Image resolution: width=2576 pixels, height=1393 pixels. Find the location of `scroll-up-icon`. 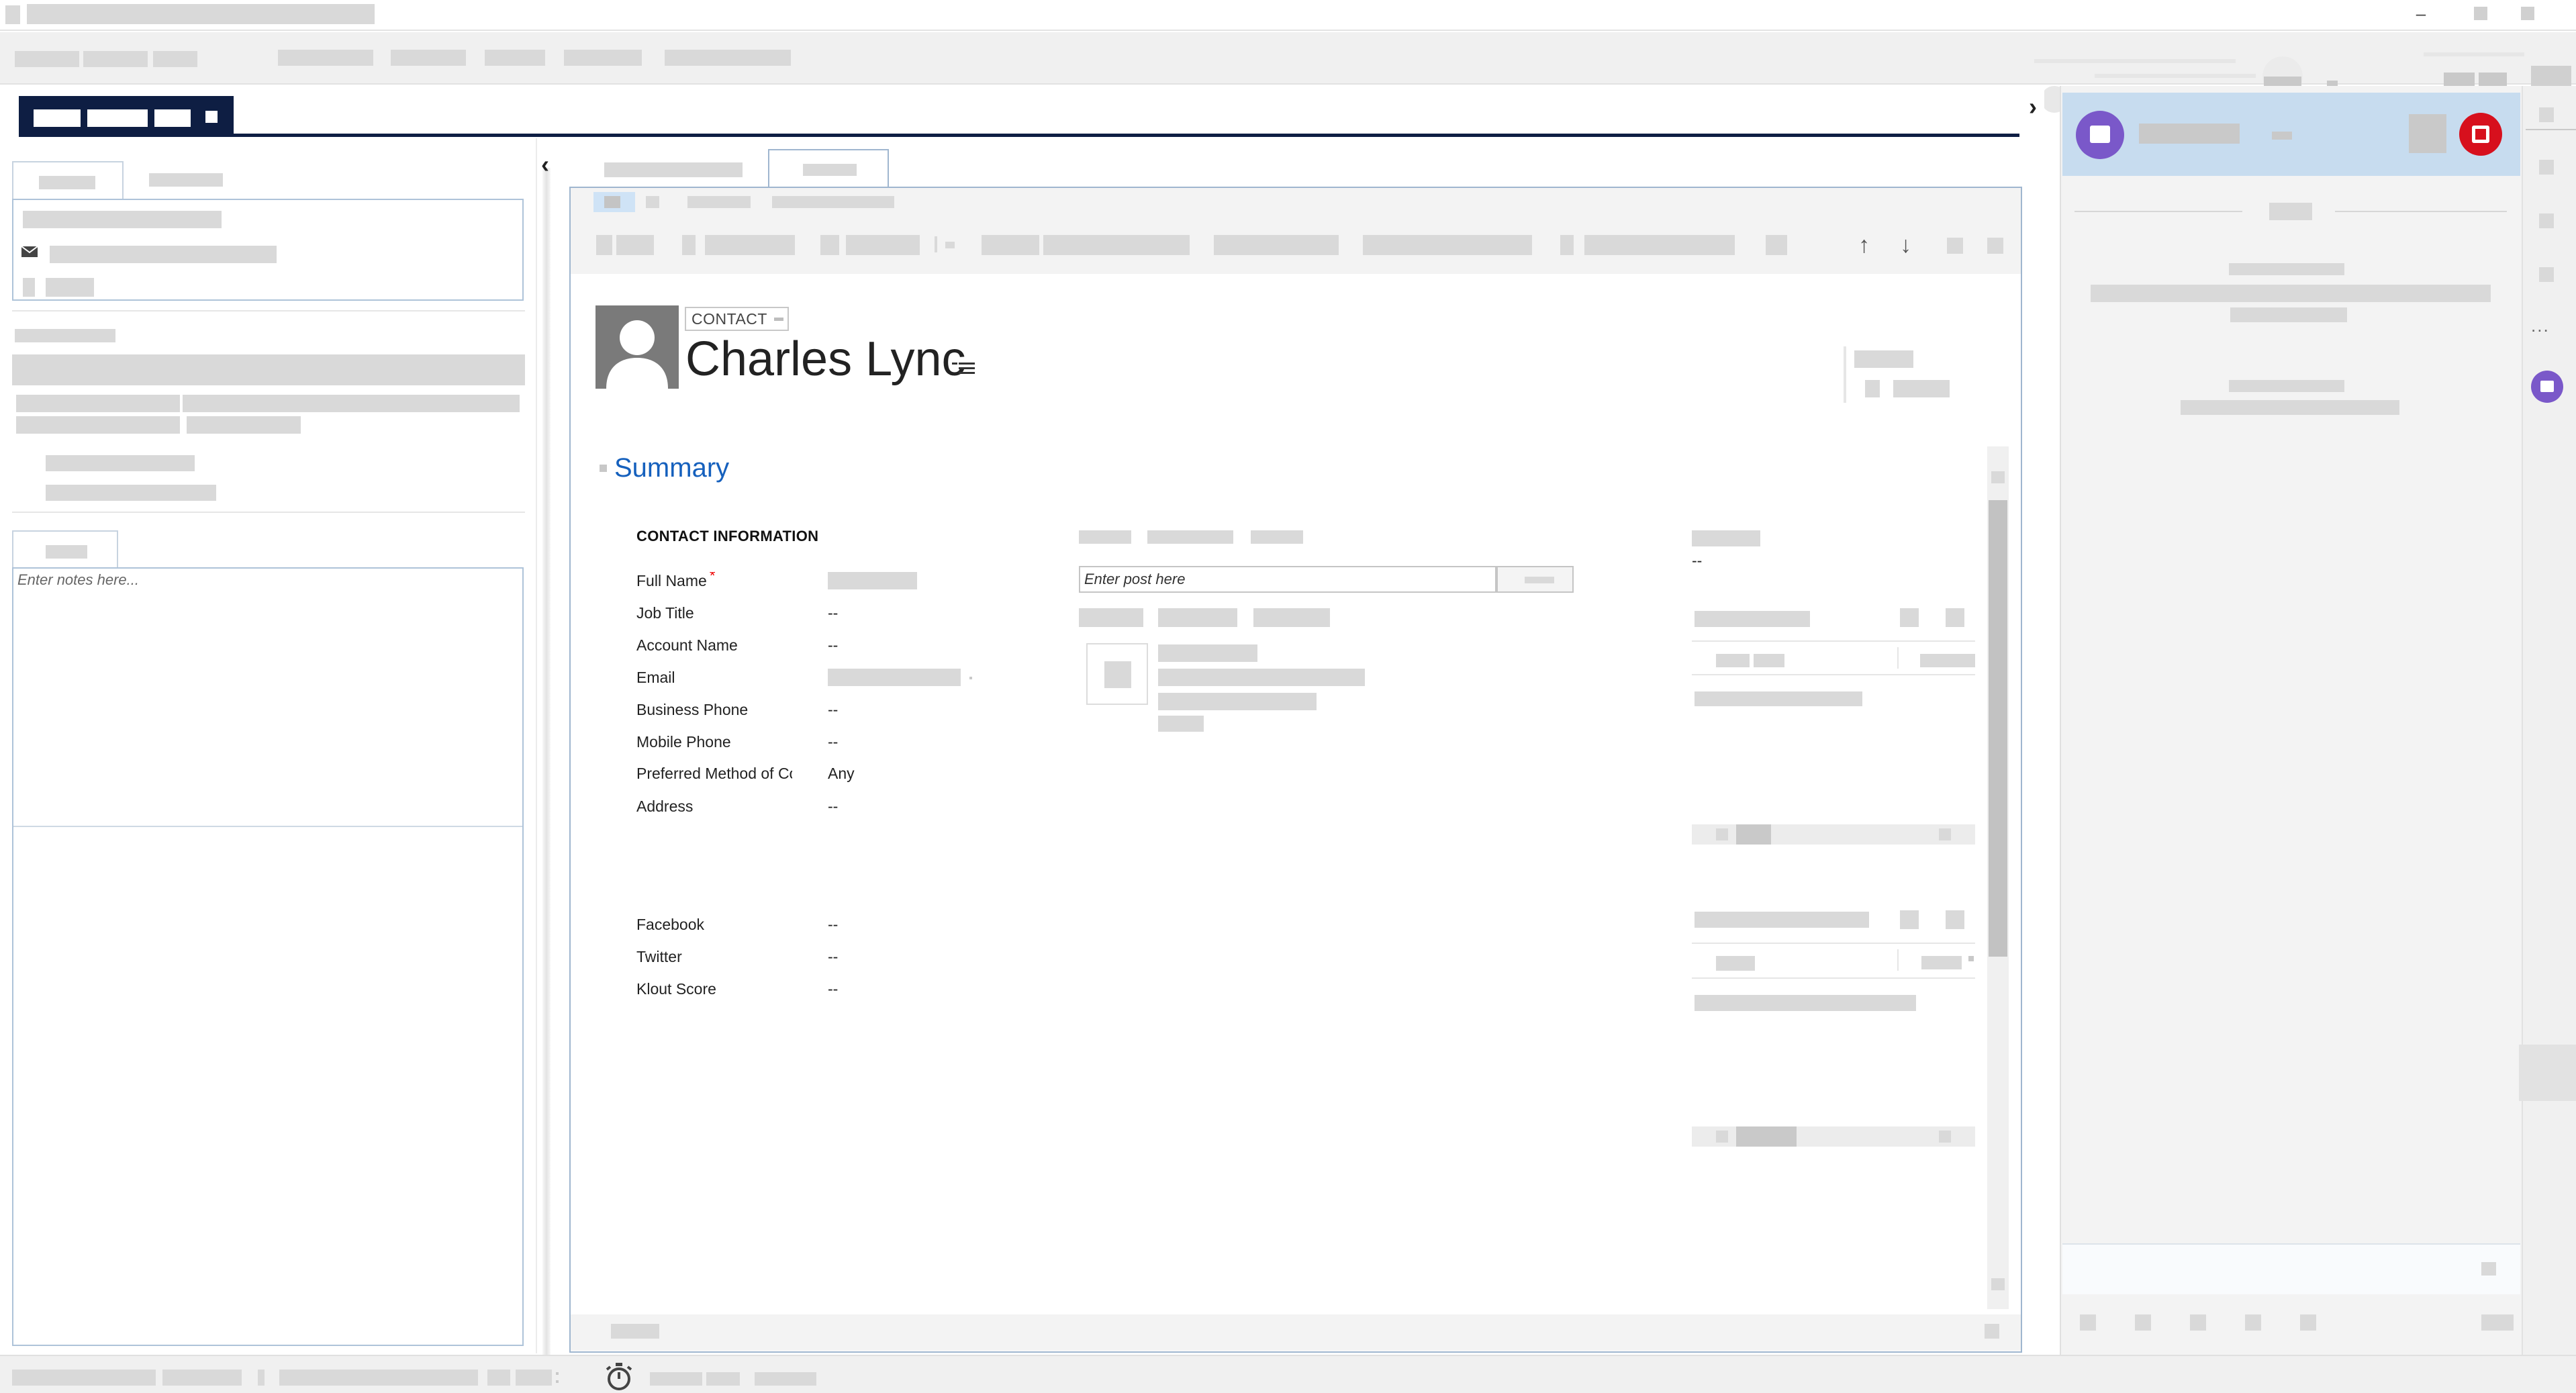

scroll-up-icon is located at coordinates (1998, 477).